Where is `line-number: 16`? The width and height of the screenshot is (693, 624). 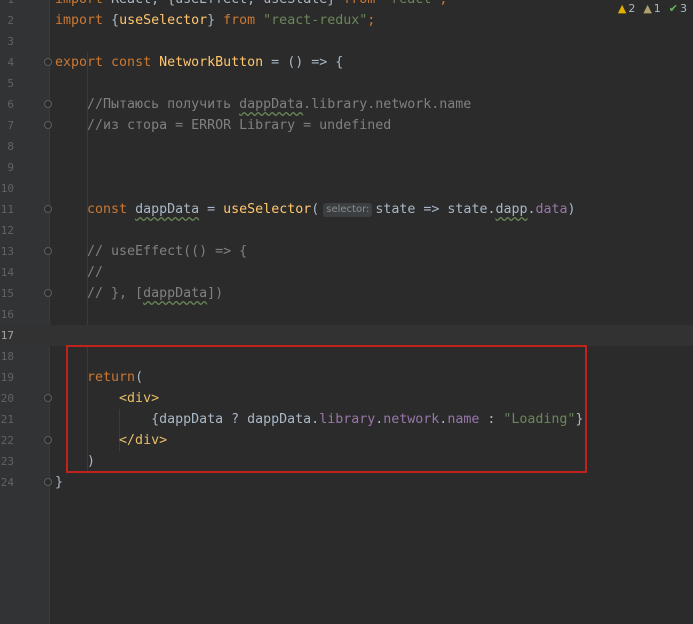 line-number: 16 is located at coordinates (7, 314).